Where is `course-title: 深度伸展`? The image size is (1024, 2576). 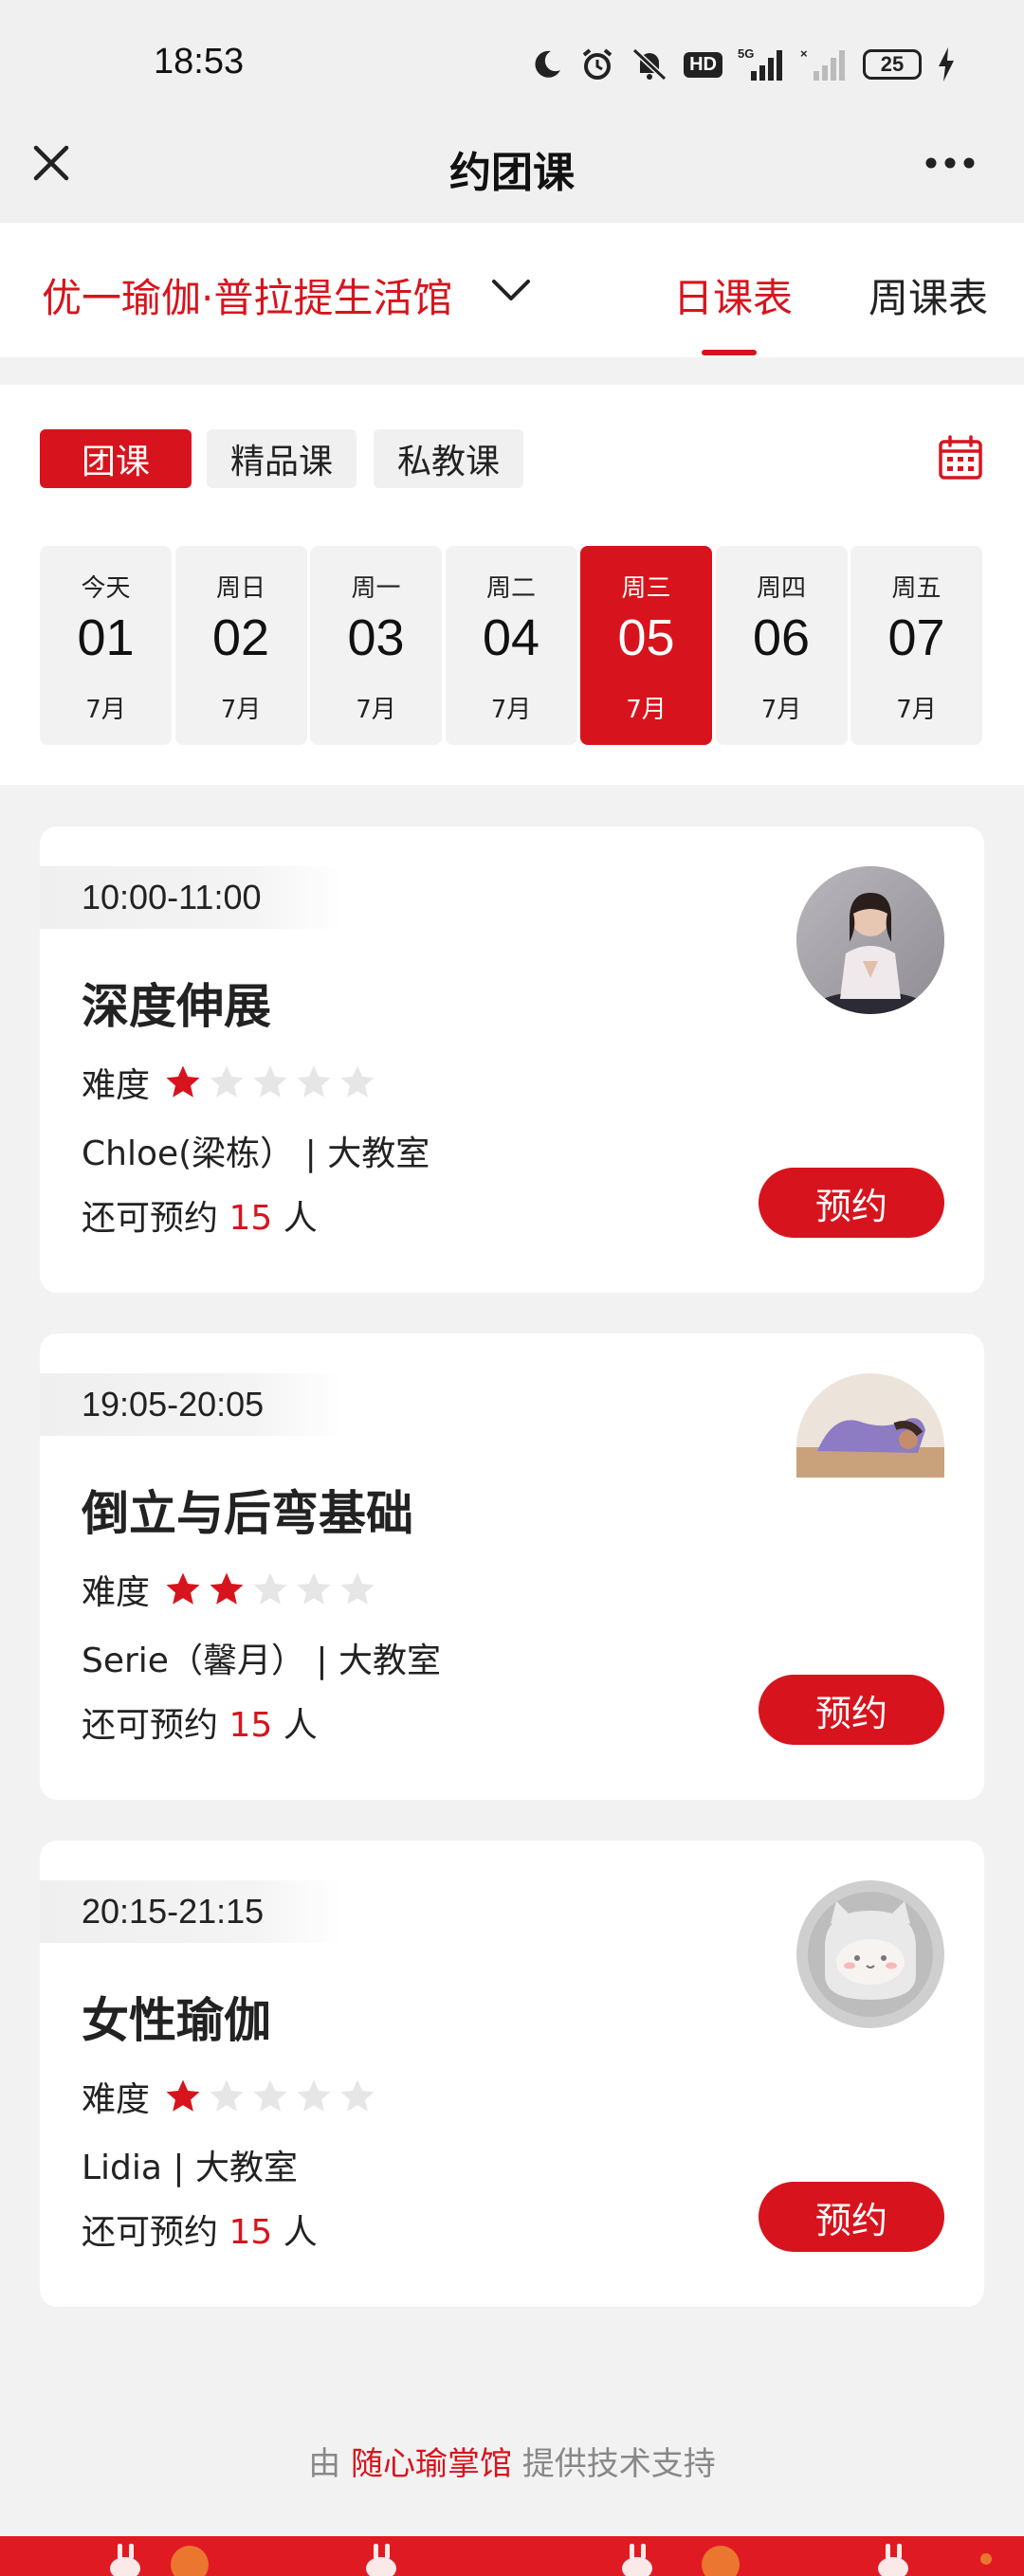 course-title: 深度伸展 is located at coordinates (176, 1006).